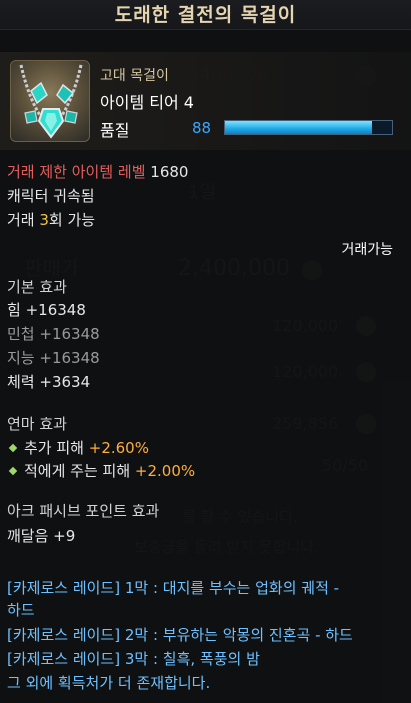 Image resolution: width=411 pixels, height=703 pixels. What do you see at coordinates (367, 250) in the screenshot?
I see `tradable-status: 거래가능` at bounding box center [367, 250].